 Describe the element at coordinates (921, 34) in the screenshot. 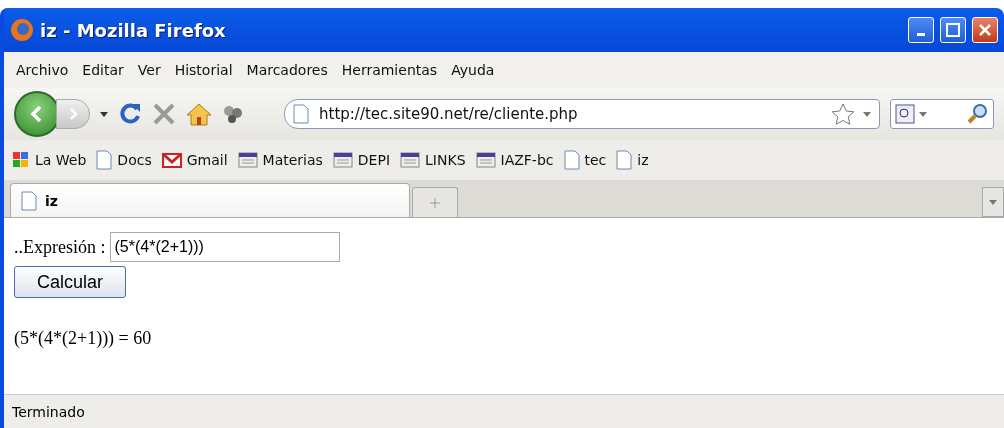

I see `minimize-icon` at that location.